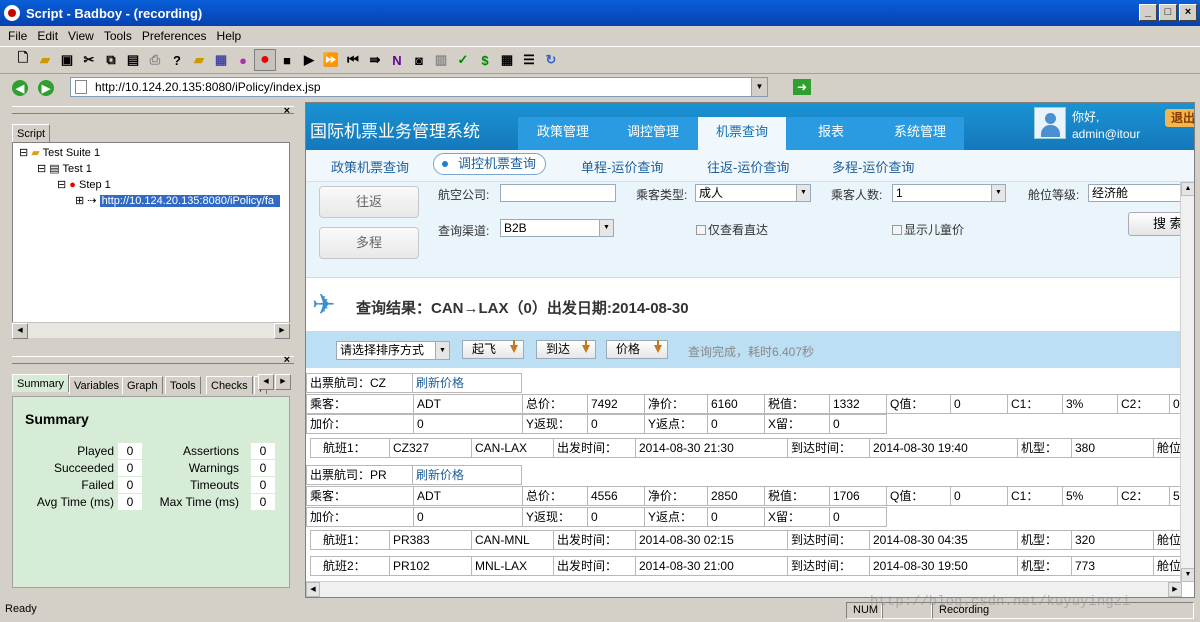 This screenshot has height=622, width=1200. I want to click on go-arrow-icon: ➜, so click(802, 87).